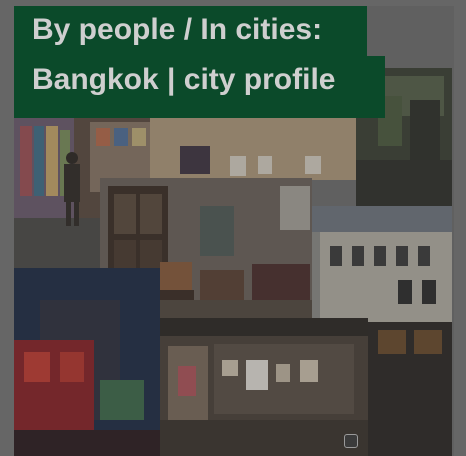 The image size is (466, 456). Describe the element at coordinates (199, 87) in the screenshot. I see `title-line-2: Bangkok | city profile` at that location.